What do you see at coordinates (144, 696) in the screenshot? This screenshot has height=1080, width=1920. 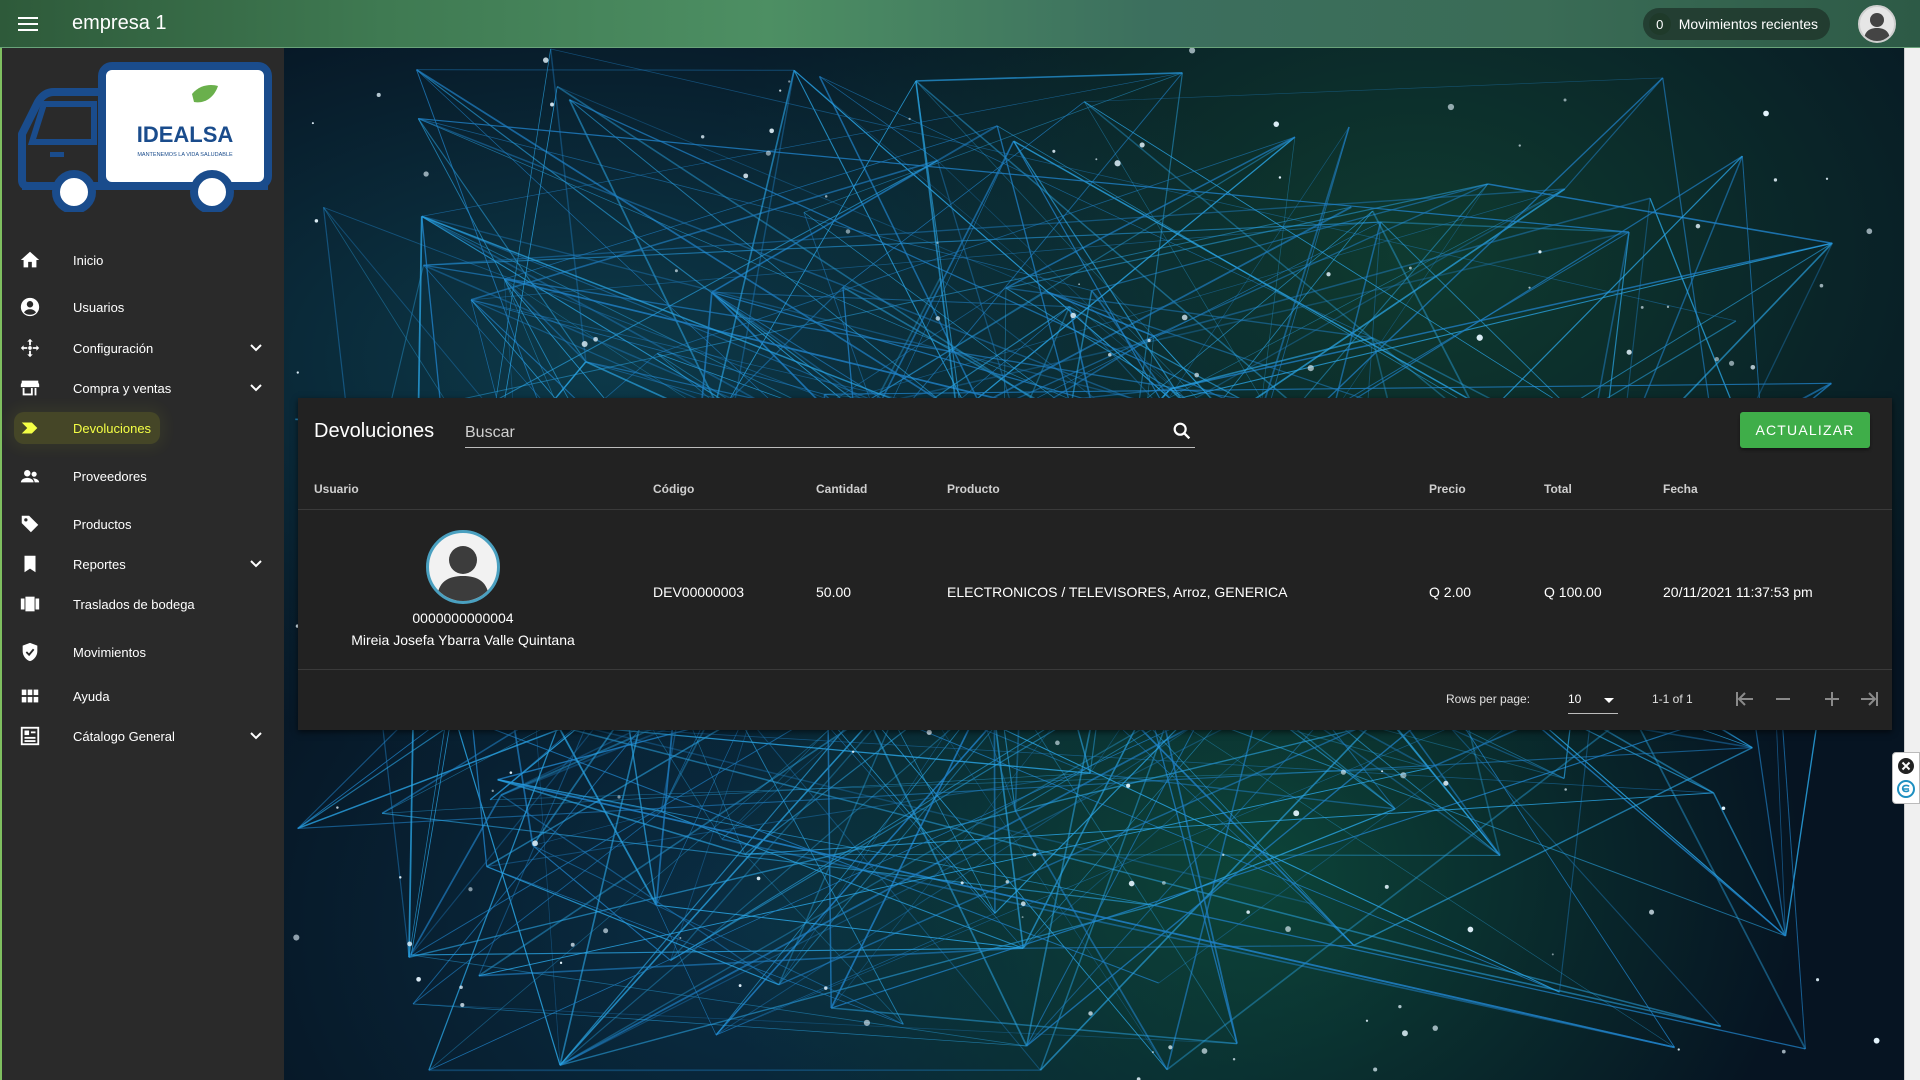 I see `sidebar-item-ayuda: Ayuda` at bounding box center [144, 696].